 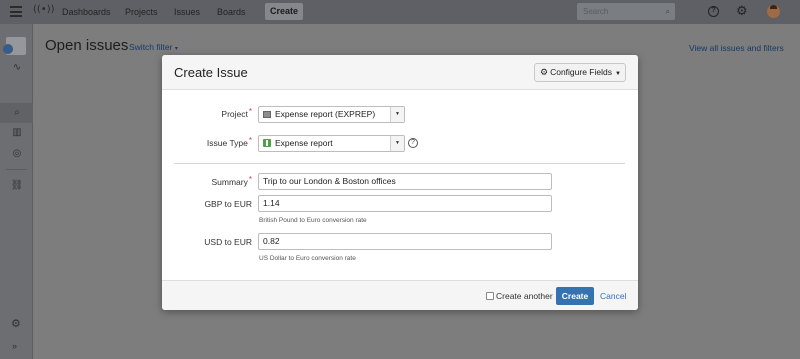 What do you see at coordinates (14, 346) in the screenshot?
I see `expand-sidebar-icon: »` at bounding box center [14, 346].